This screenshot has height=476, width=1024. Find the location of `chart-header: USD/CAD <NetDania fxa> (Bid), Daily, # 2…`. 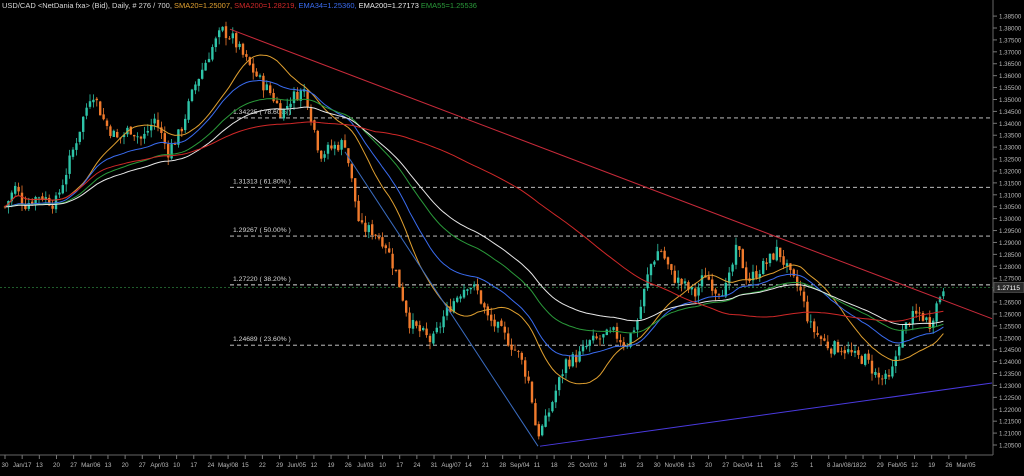

chart-header: USD/CAD <NetDania fxa> (Bid), Daily, # 2… is located at coordinates (240, 7).